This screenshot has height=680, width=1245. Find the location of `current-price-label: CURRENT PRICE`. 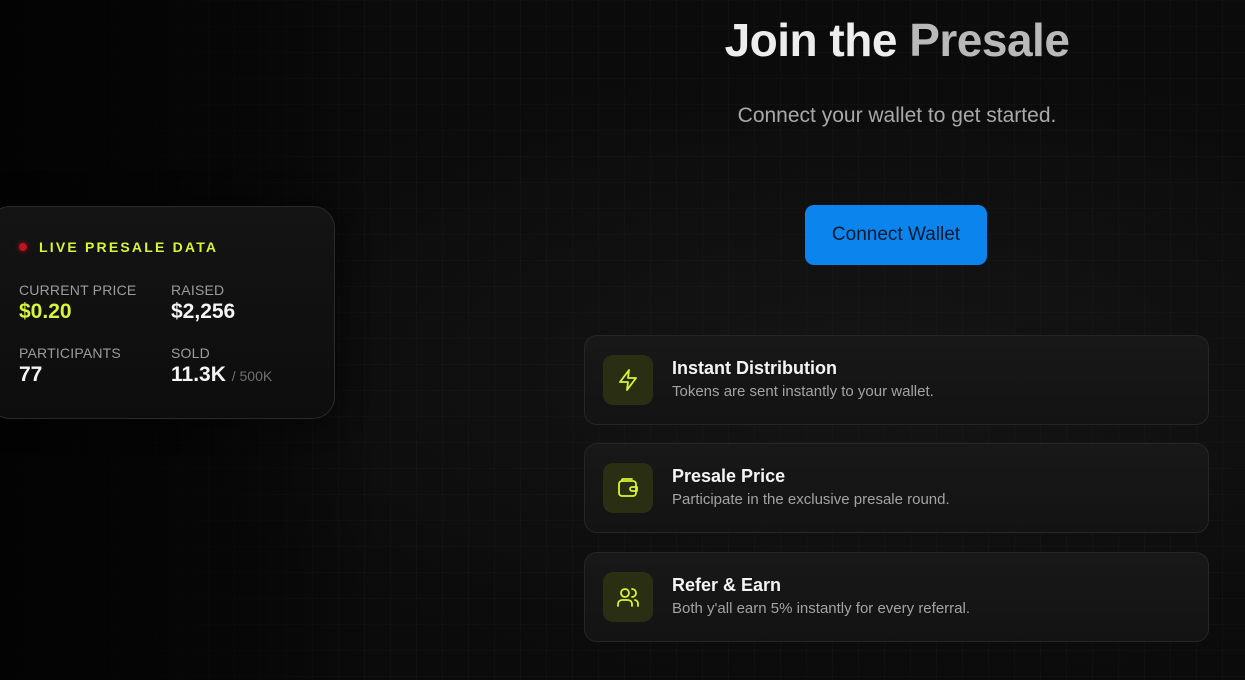

current-price-label: CURRENT PRICE is located at coordinates (78, 290).